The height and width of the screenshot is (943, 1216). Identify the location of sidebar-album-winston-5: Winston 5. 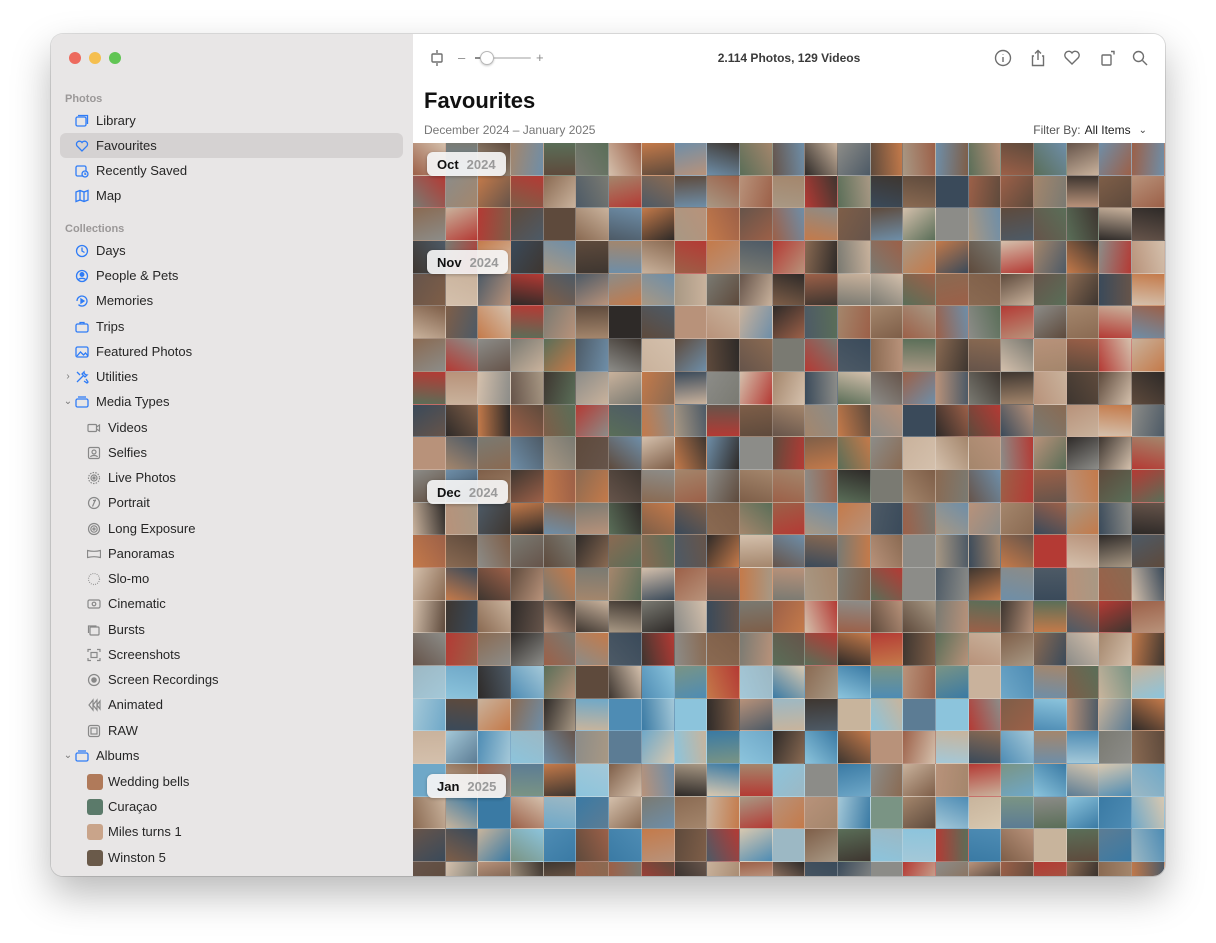
(231, 857).